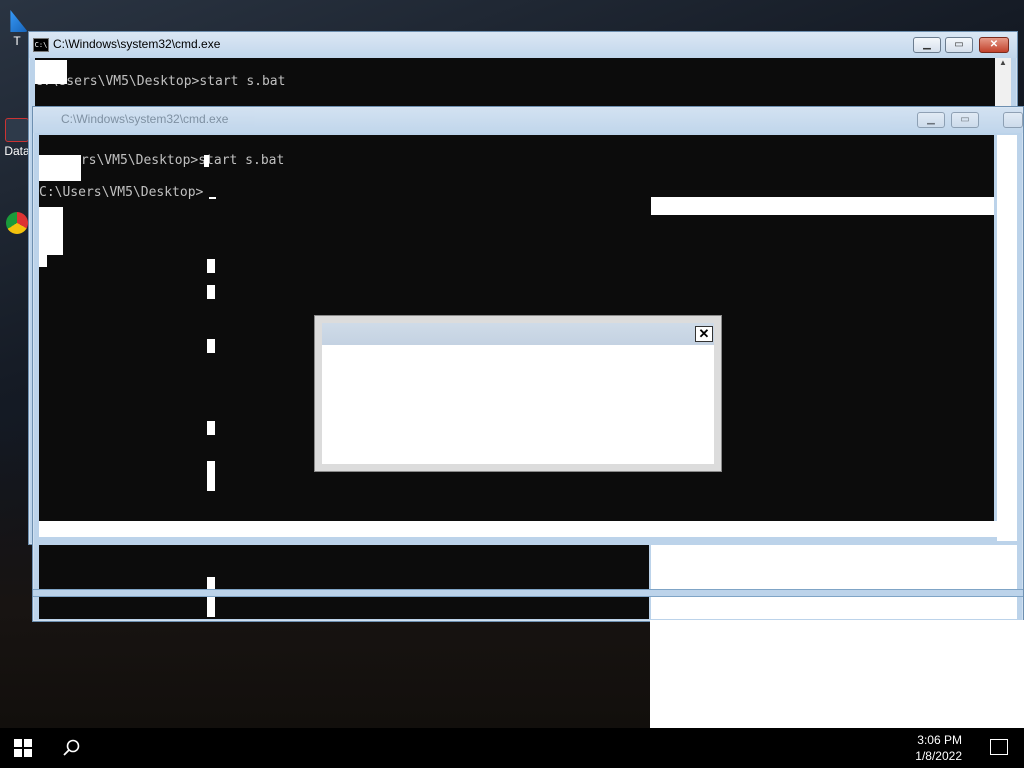  What do you see at coordinates (121, 192) in the screenshot?
I see `console-line: C:\Users\VM5\Desktop>` at bounding box center [121, 192].